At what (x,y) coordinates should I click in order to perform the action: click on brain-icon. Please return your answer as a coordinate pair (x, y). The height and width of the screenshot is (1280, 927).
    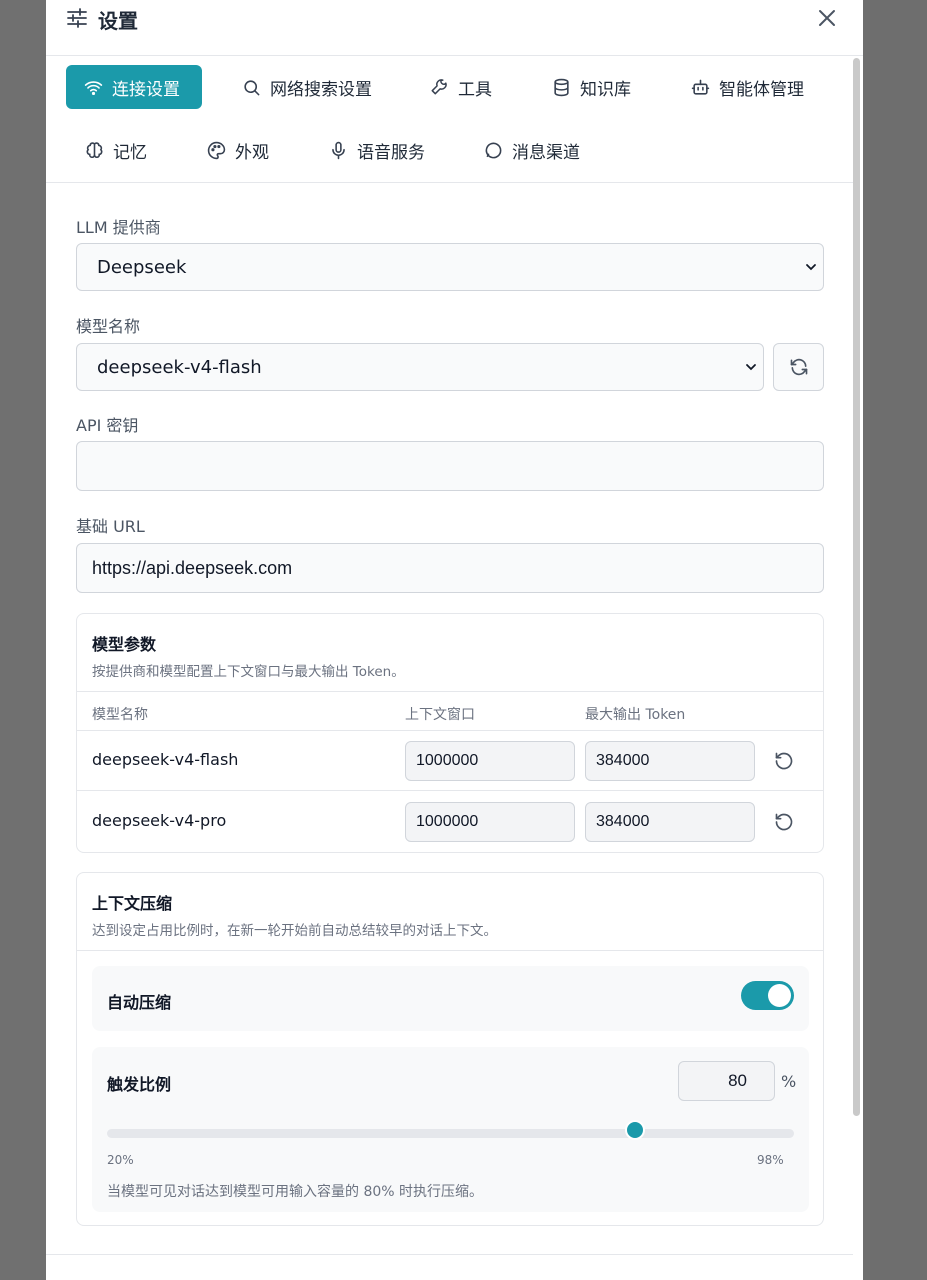
    Looking at the image, I should click on (94, 149).